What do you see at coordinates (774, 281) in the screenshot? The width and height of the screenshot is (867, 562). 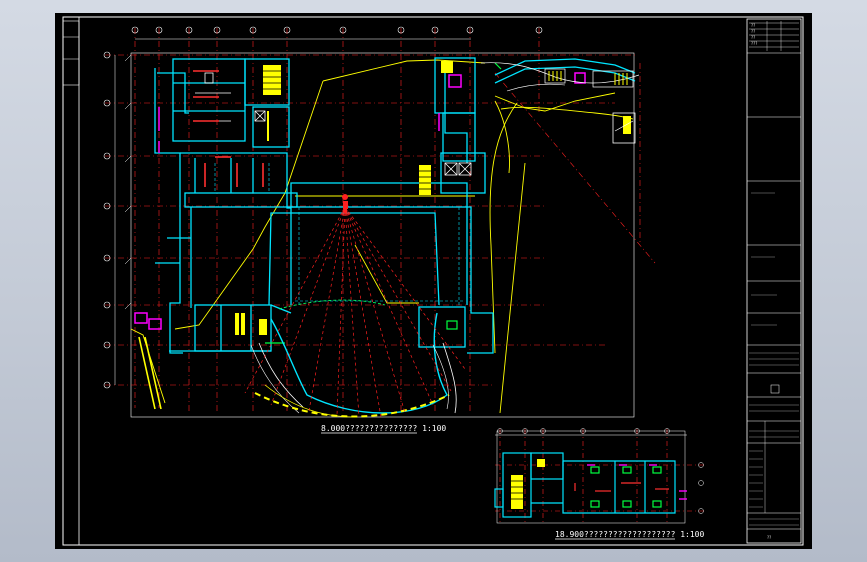 I see `title-block: ?? ?? ?? ??? ??` at bounding box center [774, 281].